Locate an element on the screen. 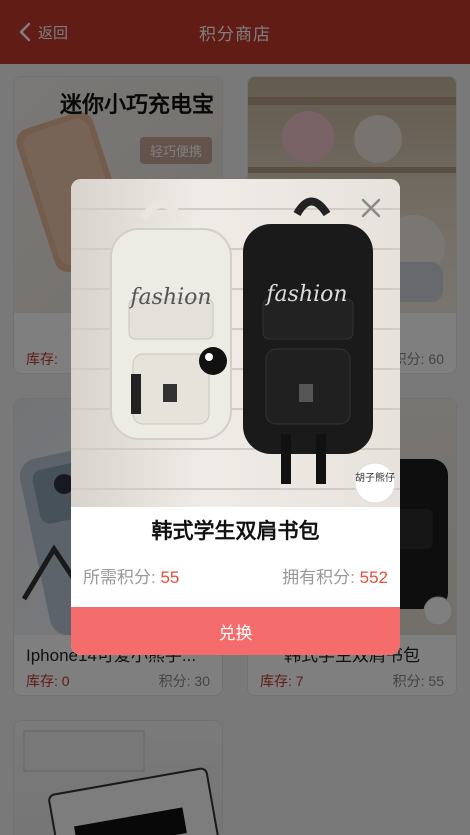 This screenshot has height=835, width=470. bag-text-left: fashion is located at coordinates (169, 297).